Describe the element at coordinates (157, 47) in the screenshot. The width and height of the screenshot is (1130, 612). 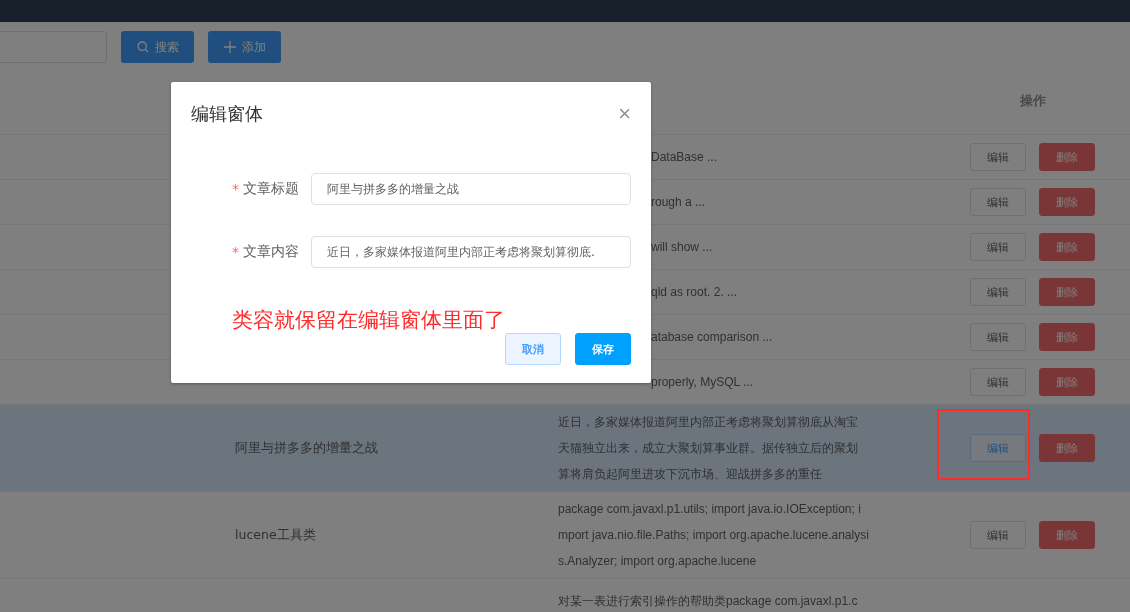
I see `search-button: 搜索` at that location.